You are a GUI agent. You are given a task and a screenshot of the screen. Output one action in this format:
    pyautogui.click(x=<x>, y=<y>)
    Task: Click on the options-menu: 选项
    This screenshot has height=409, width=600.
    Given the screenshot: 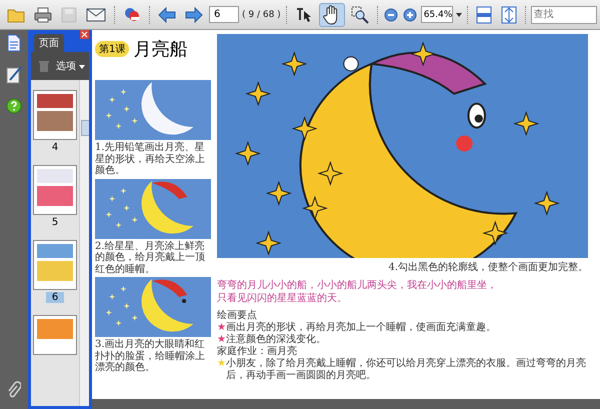 What is the action you would take?
    pyautogui.click(x=70, y=66)
    